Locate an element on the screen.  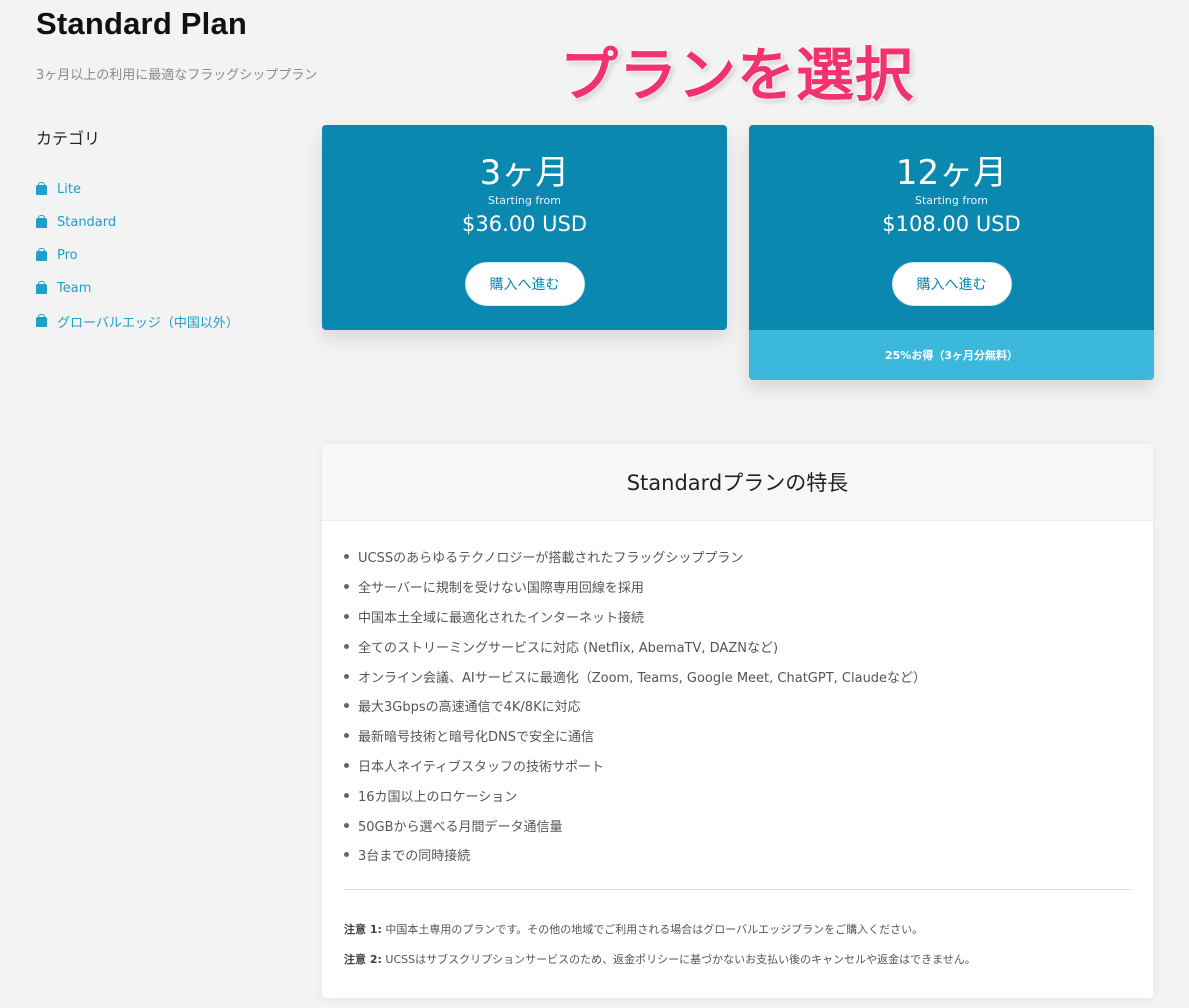
sidebar-item-lite: Lite is located at coordinates (166, 189).